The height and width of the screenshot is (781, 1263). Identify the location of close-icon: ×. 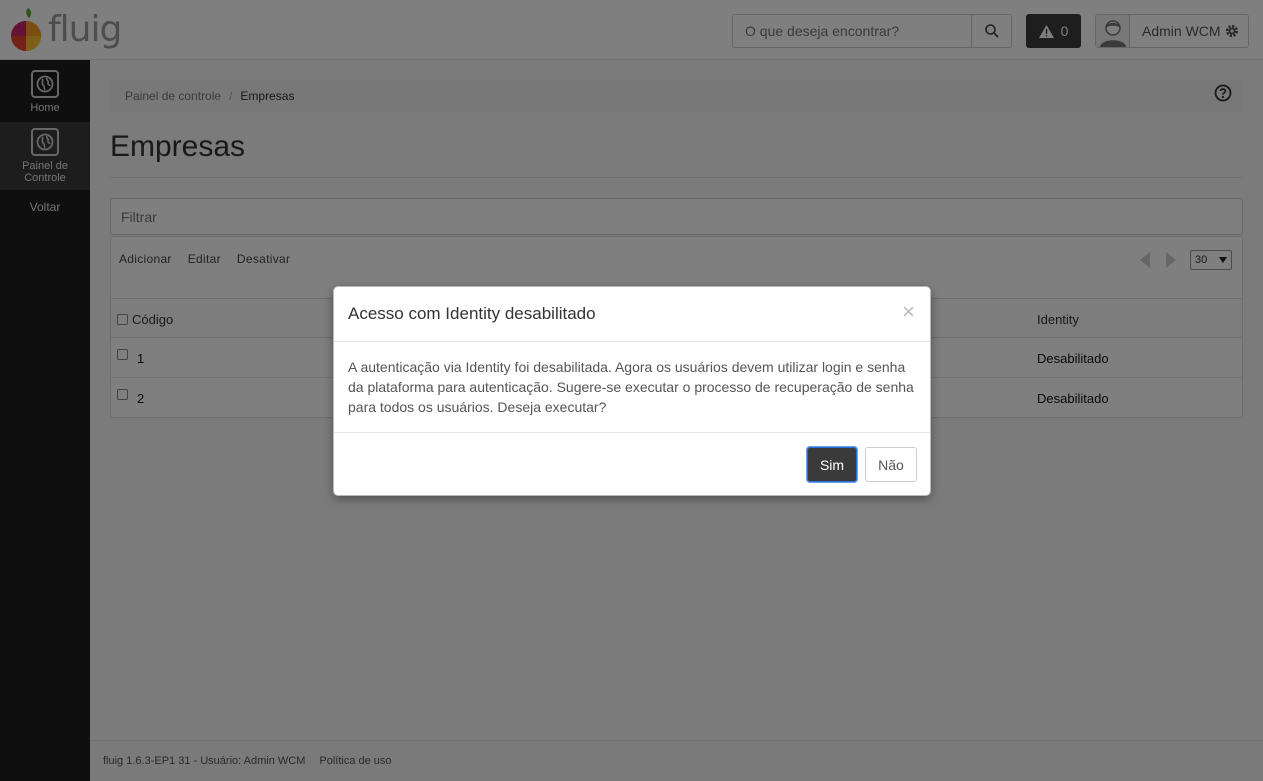
(908, 312).